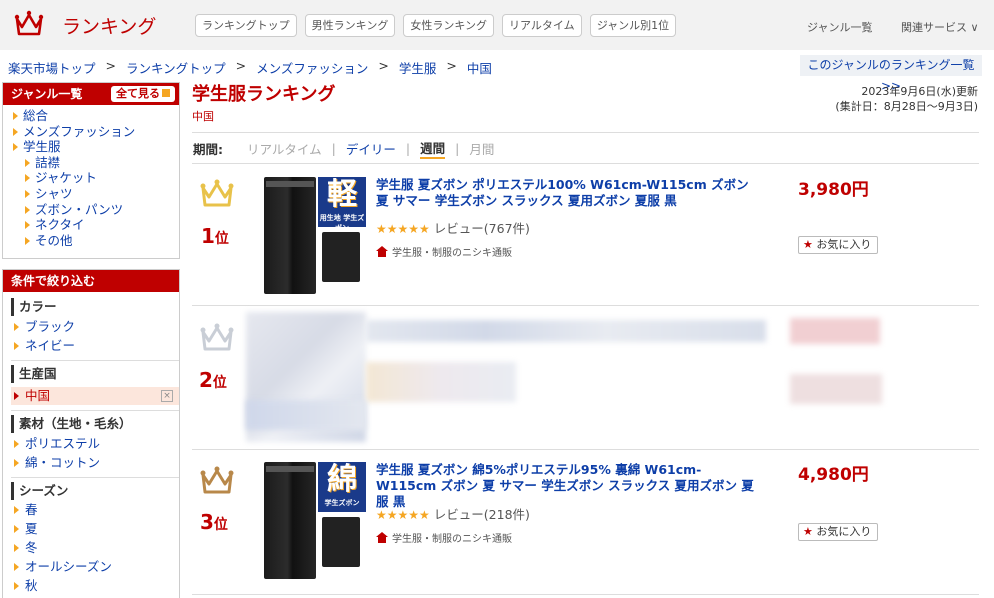  I want to click on period-label: 期間:, so click(208, 149).